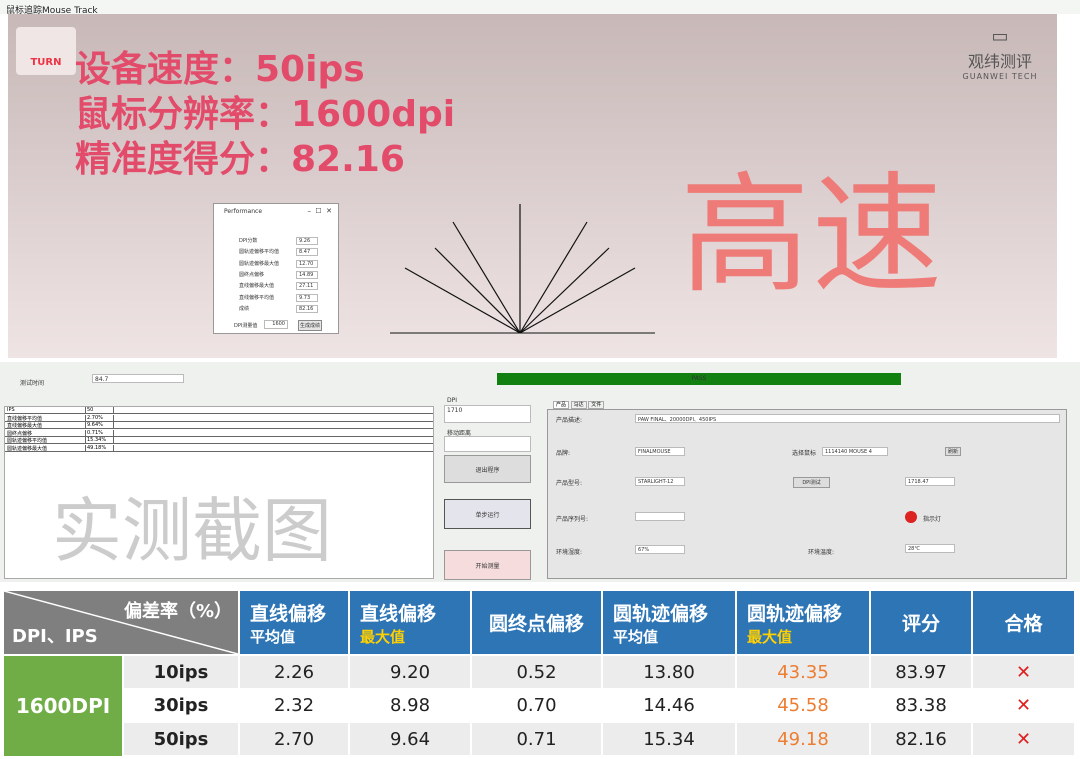  I want to click on grid-value: 49.18%, so click(96, 448).